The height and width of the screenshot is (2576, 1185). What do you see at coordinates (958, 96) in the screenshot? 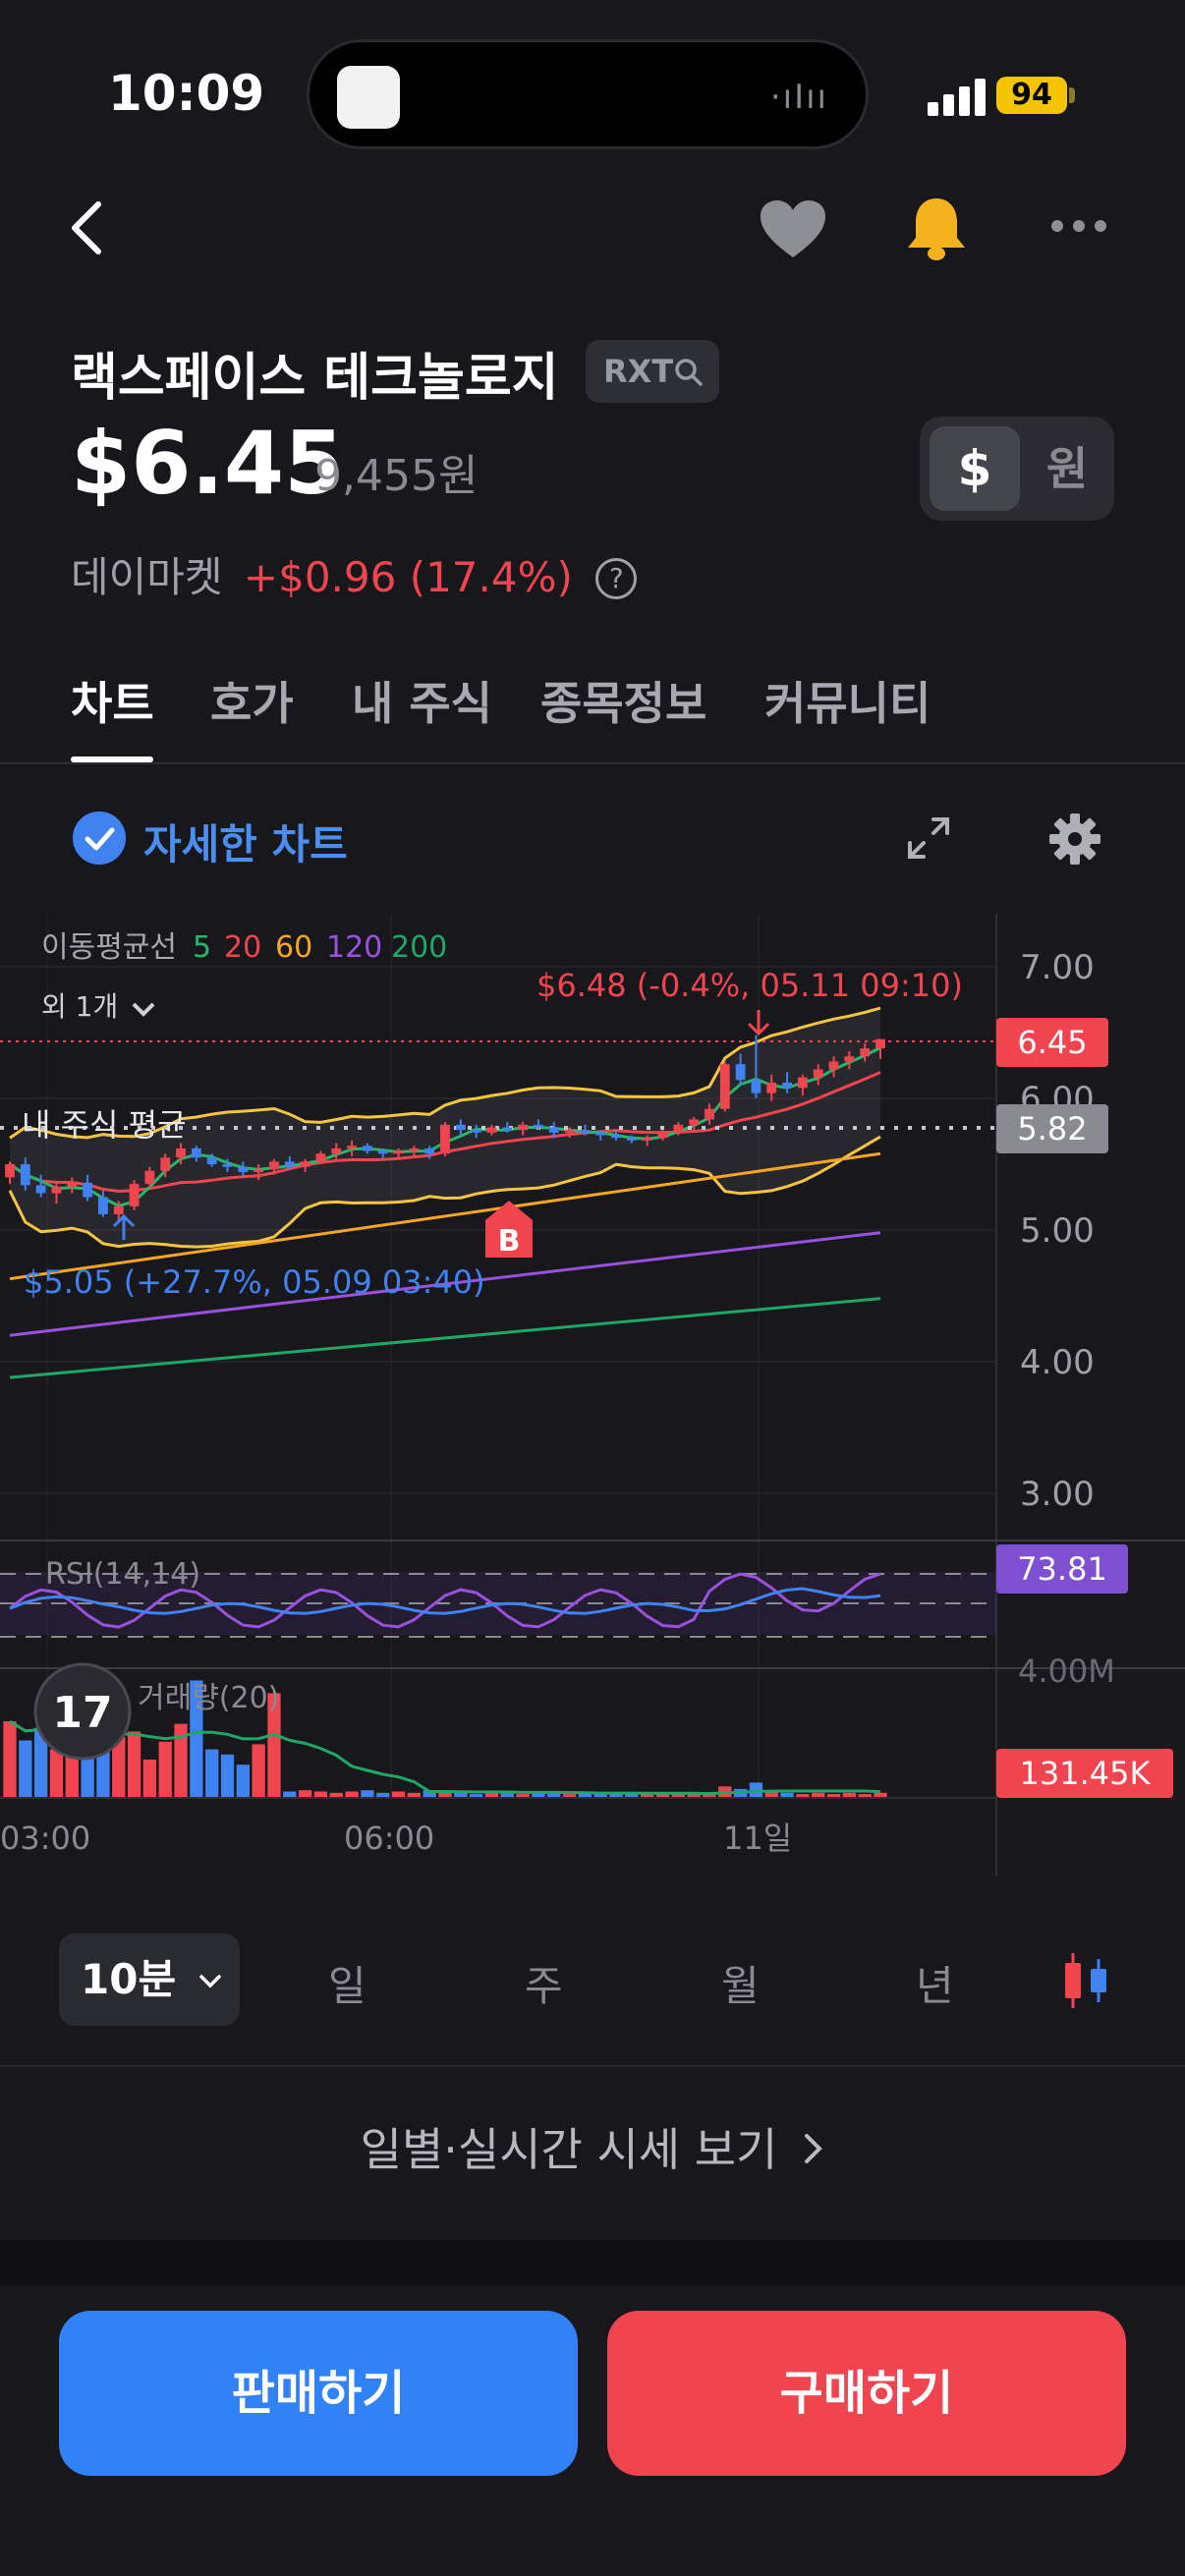
I see `cellular-signal-icon` at bounding box center [958, 96].